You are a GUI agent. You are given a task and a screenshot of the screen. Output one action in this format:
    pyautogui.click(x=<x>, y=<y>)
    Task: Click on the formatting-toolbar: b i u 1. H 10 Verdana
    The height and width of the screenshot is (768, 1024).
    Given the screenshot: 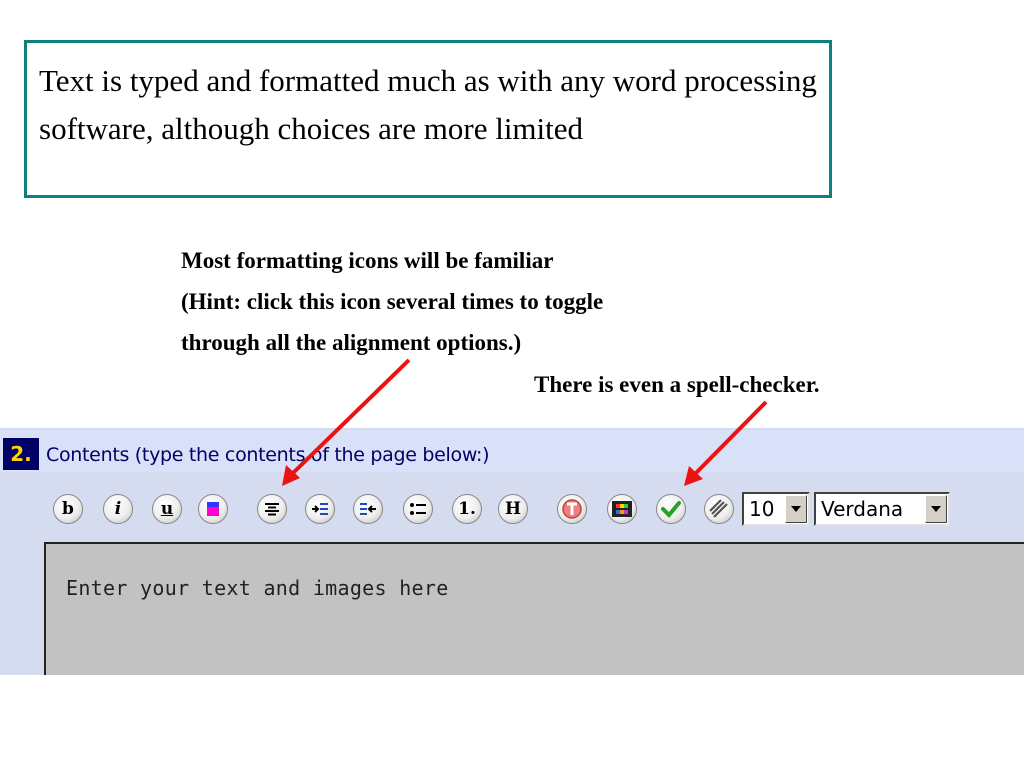 What is the action you would take?
    pyautogui.click(x=512, y=507)
    